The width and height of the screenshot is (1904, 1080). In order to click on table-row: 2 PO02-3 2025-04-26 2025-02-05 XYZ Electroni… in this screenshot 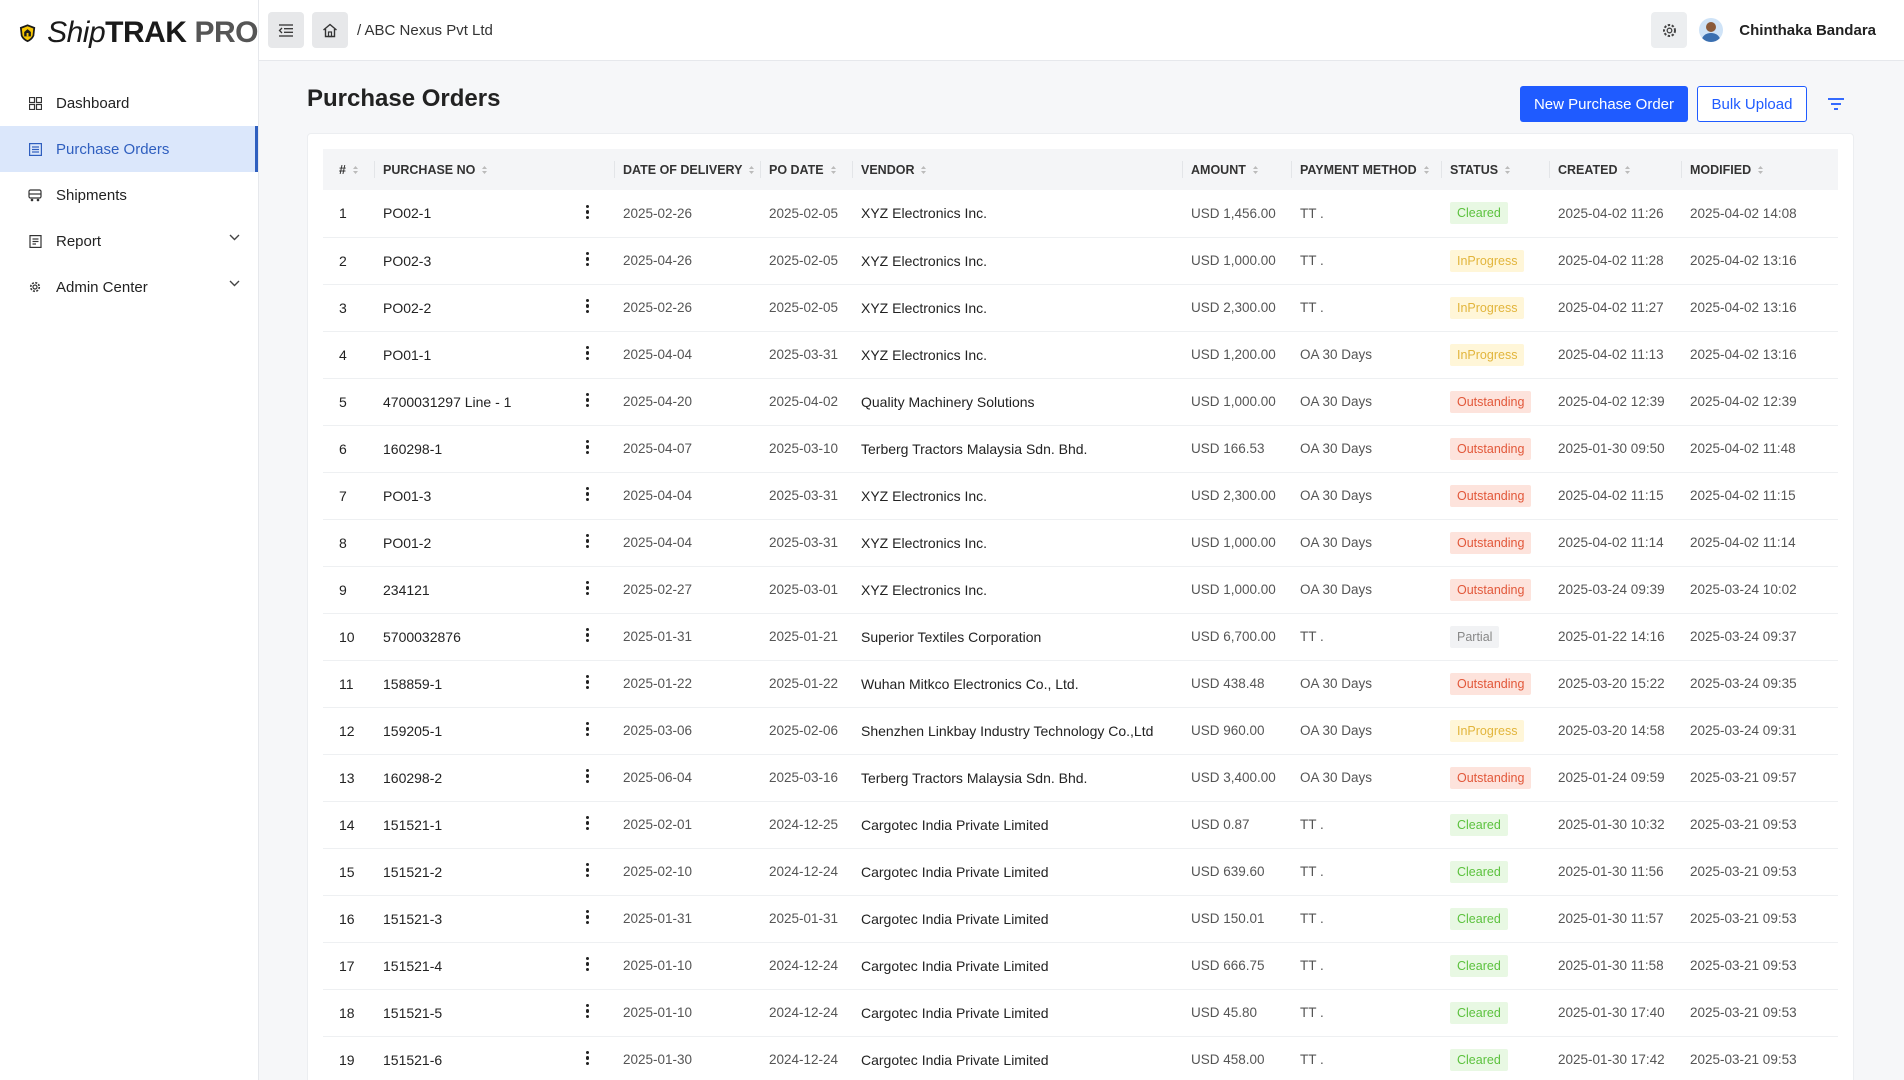, I will do `click(1080, 260)`.